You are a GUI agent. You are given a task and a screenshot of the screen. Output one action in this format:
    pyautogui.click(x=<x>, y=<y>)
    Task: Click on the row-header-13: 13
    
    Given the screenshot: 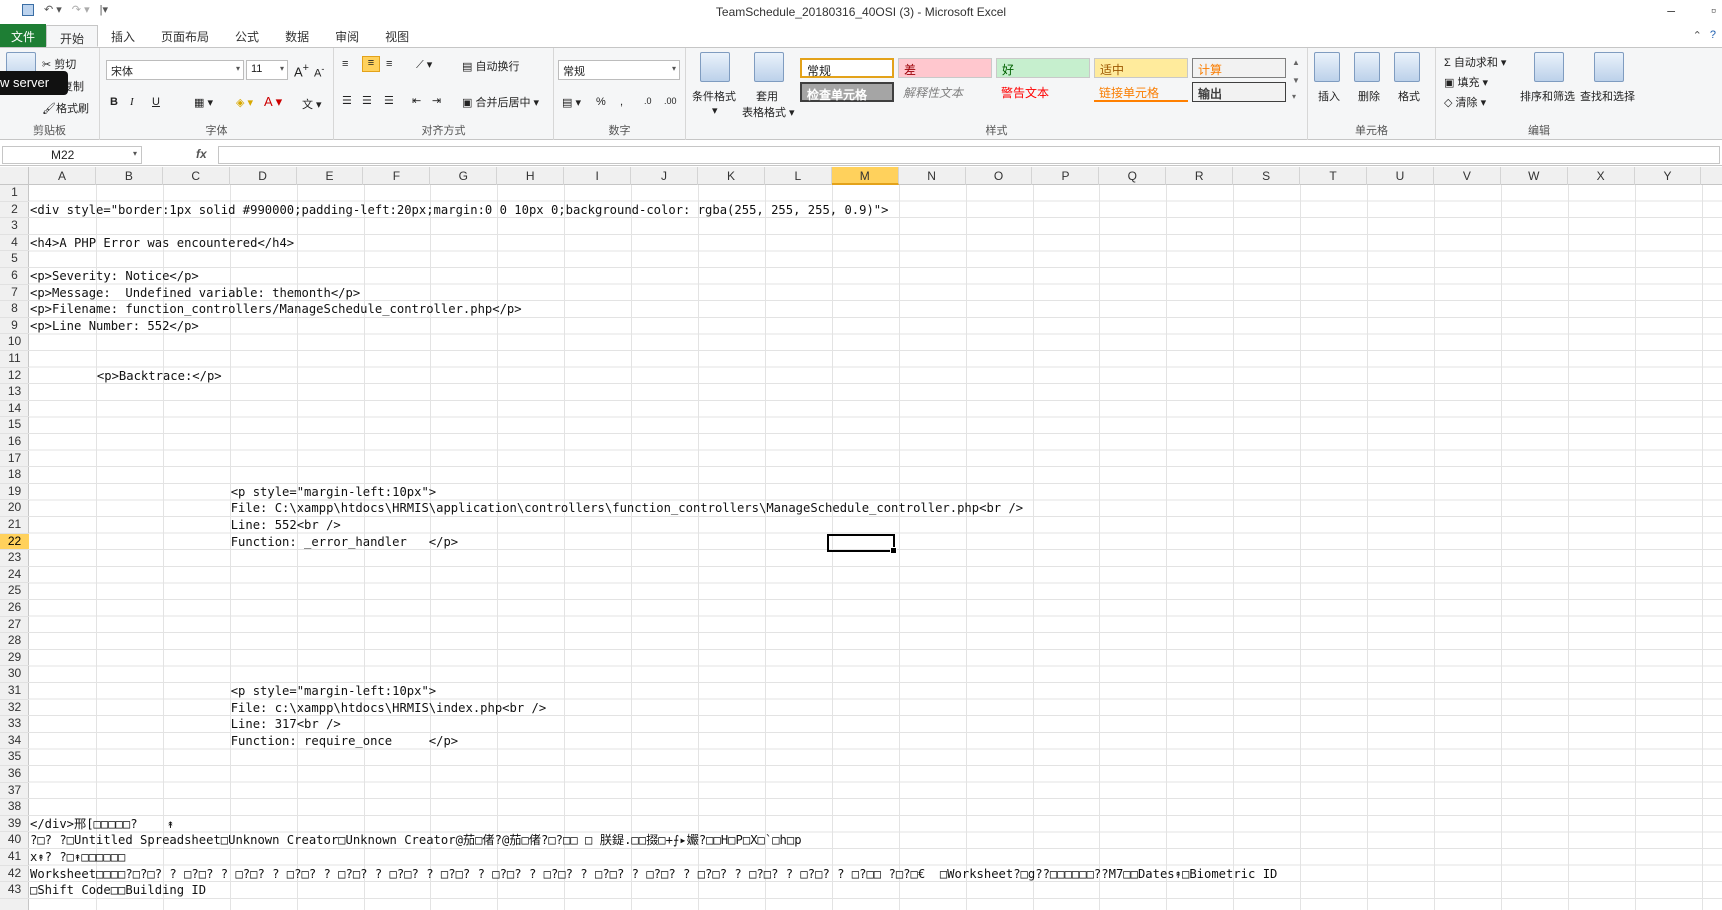 What is the action you would take?
    pyautogui.click(x=14, y=392)
    